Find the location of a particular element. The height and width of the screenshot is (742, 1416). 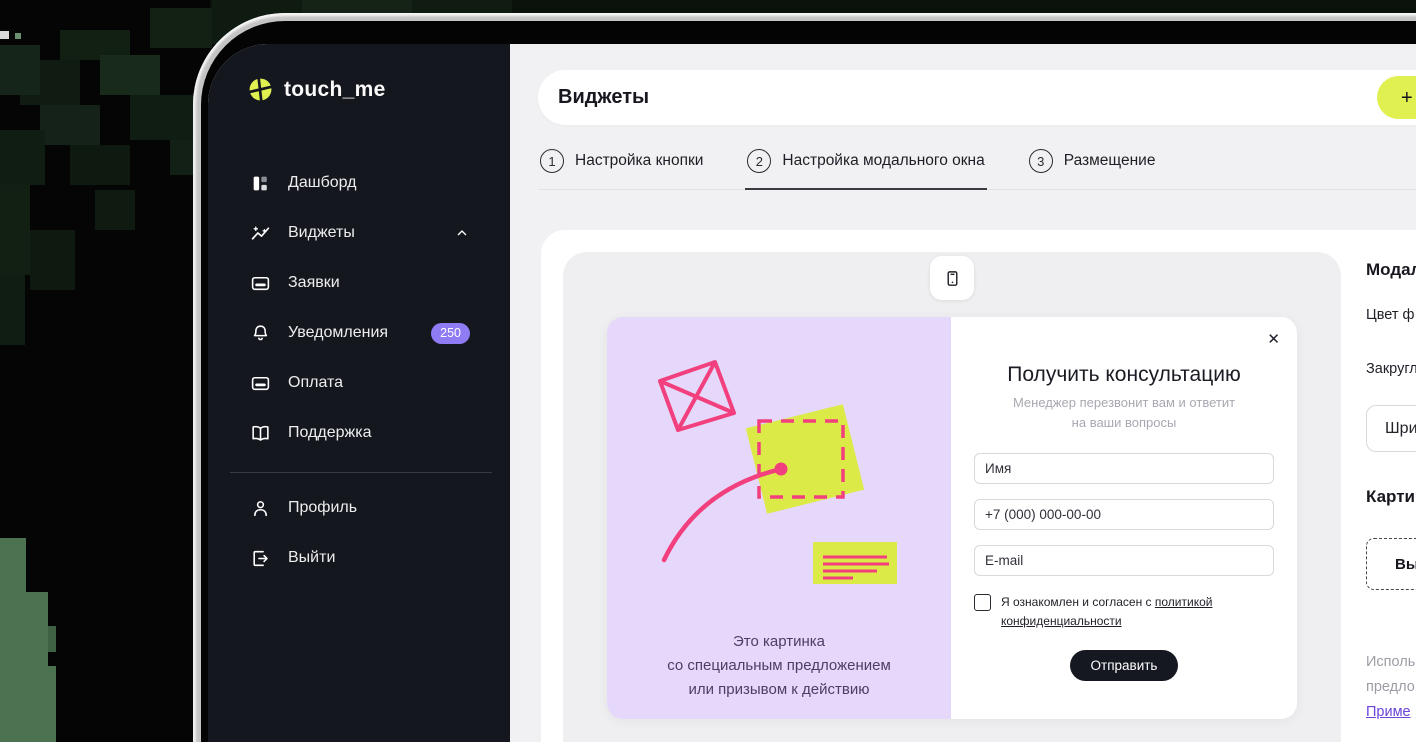

tab-number: 2 is located at coordinates (759, 161).